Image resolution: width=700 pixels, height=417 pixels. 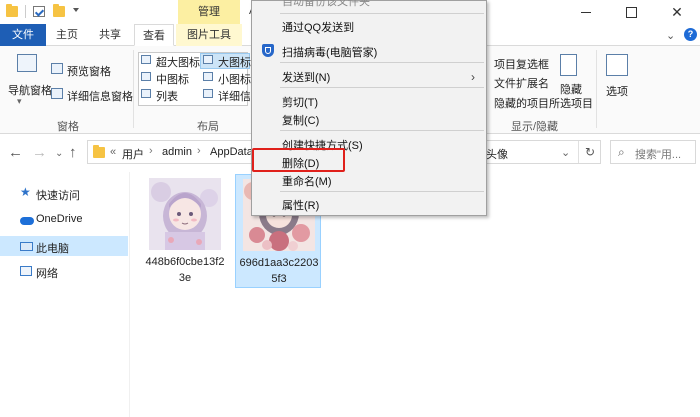 What do you see at coordinates (65, 294) in the screenshot?
I see `navigation-pane: ★ 快速访问 OneDrive 此电脑 网络` at bounding box center [65, 294].